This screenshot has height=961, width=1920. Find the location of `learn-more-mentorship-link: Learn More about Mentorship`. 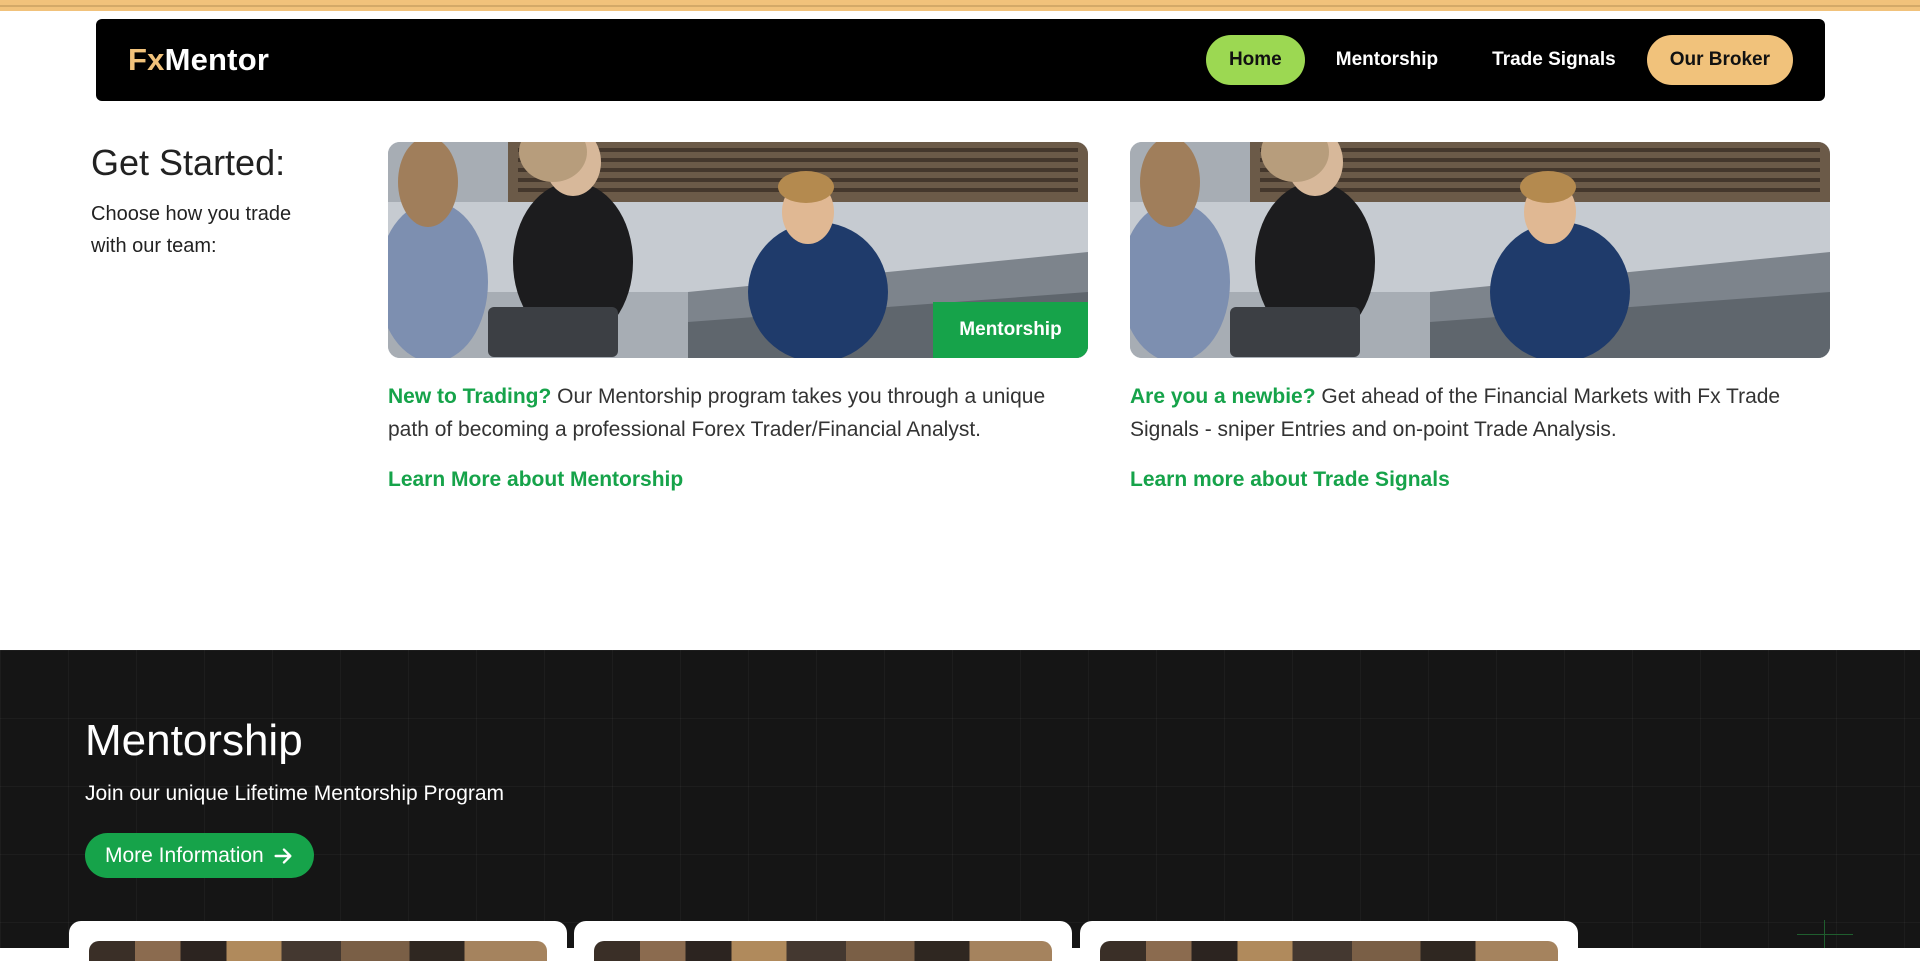

learn-more-mentorship-link: Learn More about Mentorship is located at coordinates (535, 480).